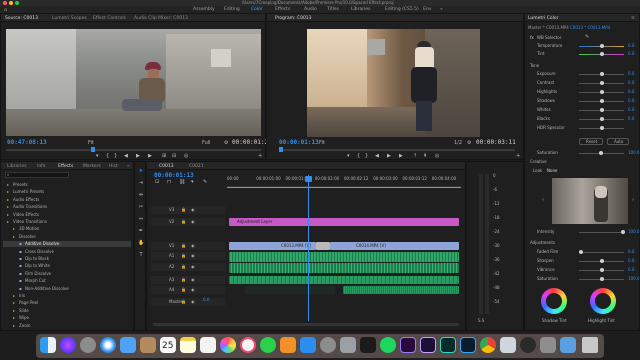 This screenshot has height=360, width=640. What do you see at coordinates (288, 345) in the screenshot?
I see `books-icon` at bounding box center [288, 345].